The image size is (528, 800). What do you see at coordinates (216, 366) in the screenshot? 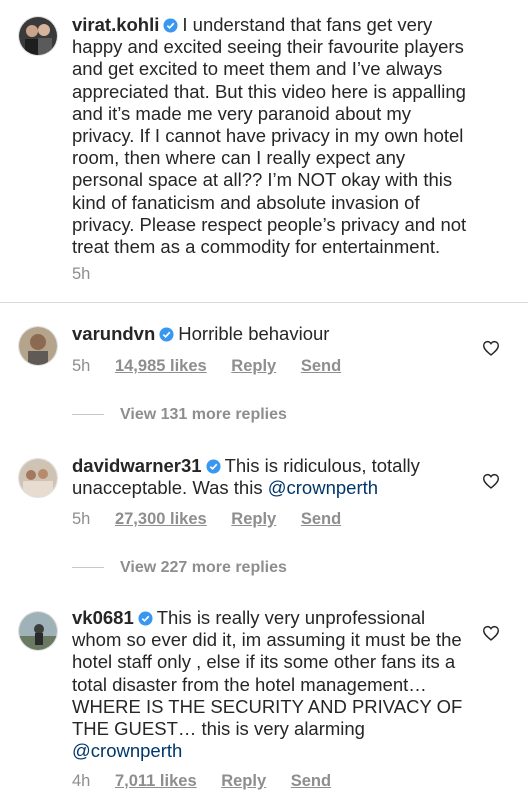
I see `comment-meta: 5h 14,985 likes Reply Send` at bounding box center [216, 366].